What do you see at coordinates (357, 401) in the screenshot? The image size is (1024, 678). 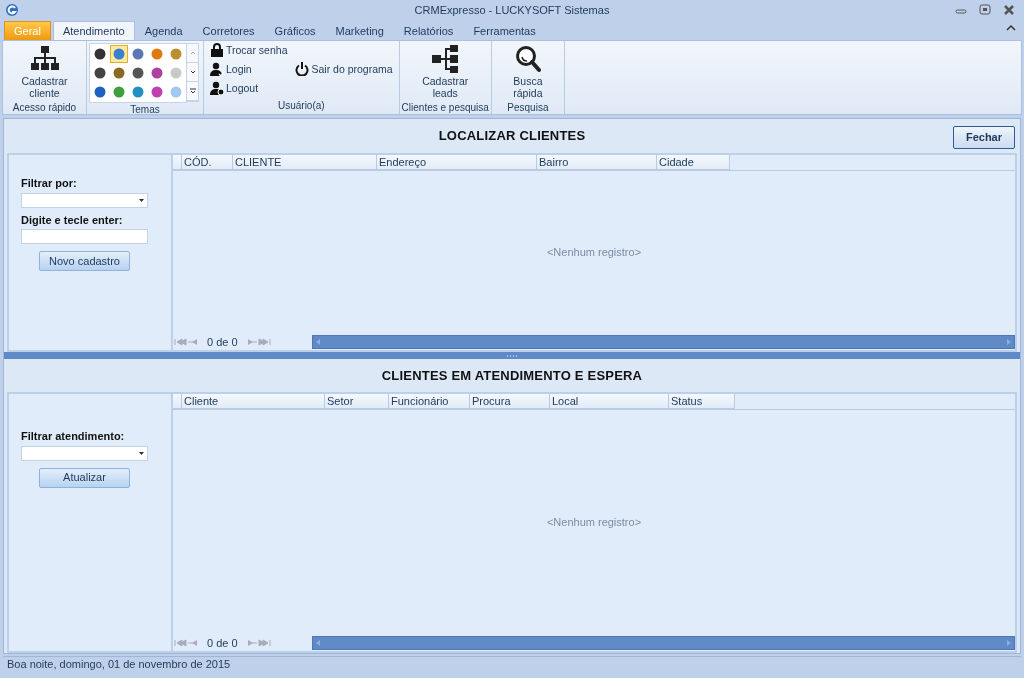 I see `column-header: Setor` at bounding box center [357, 401].